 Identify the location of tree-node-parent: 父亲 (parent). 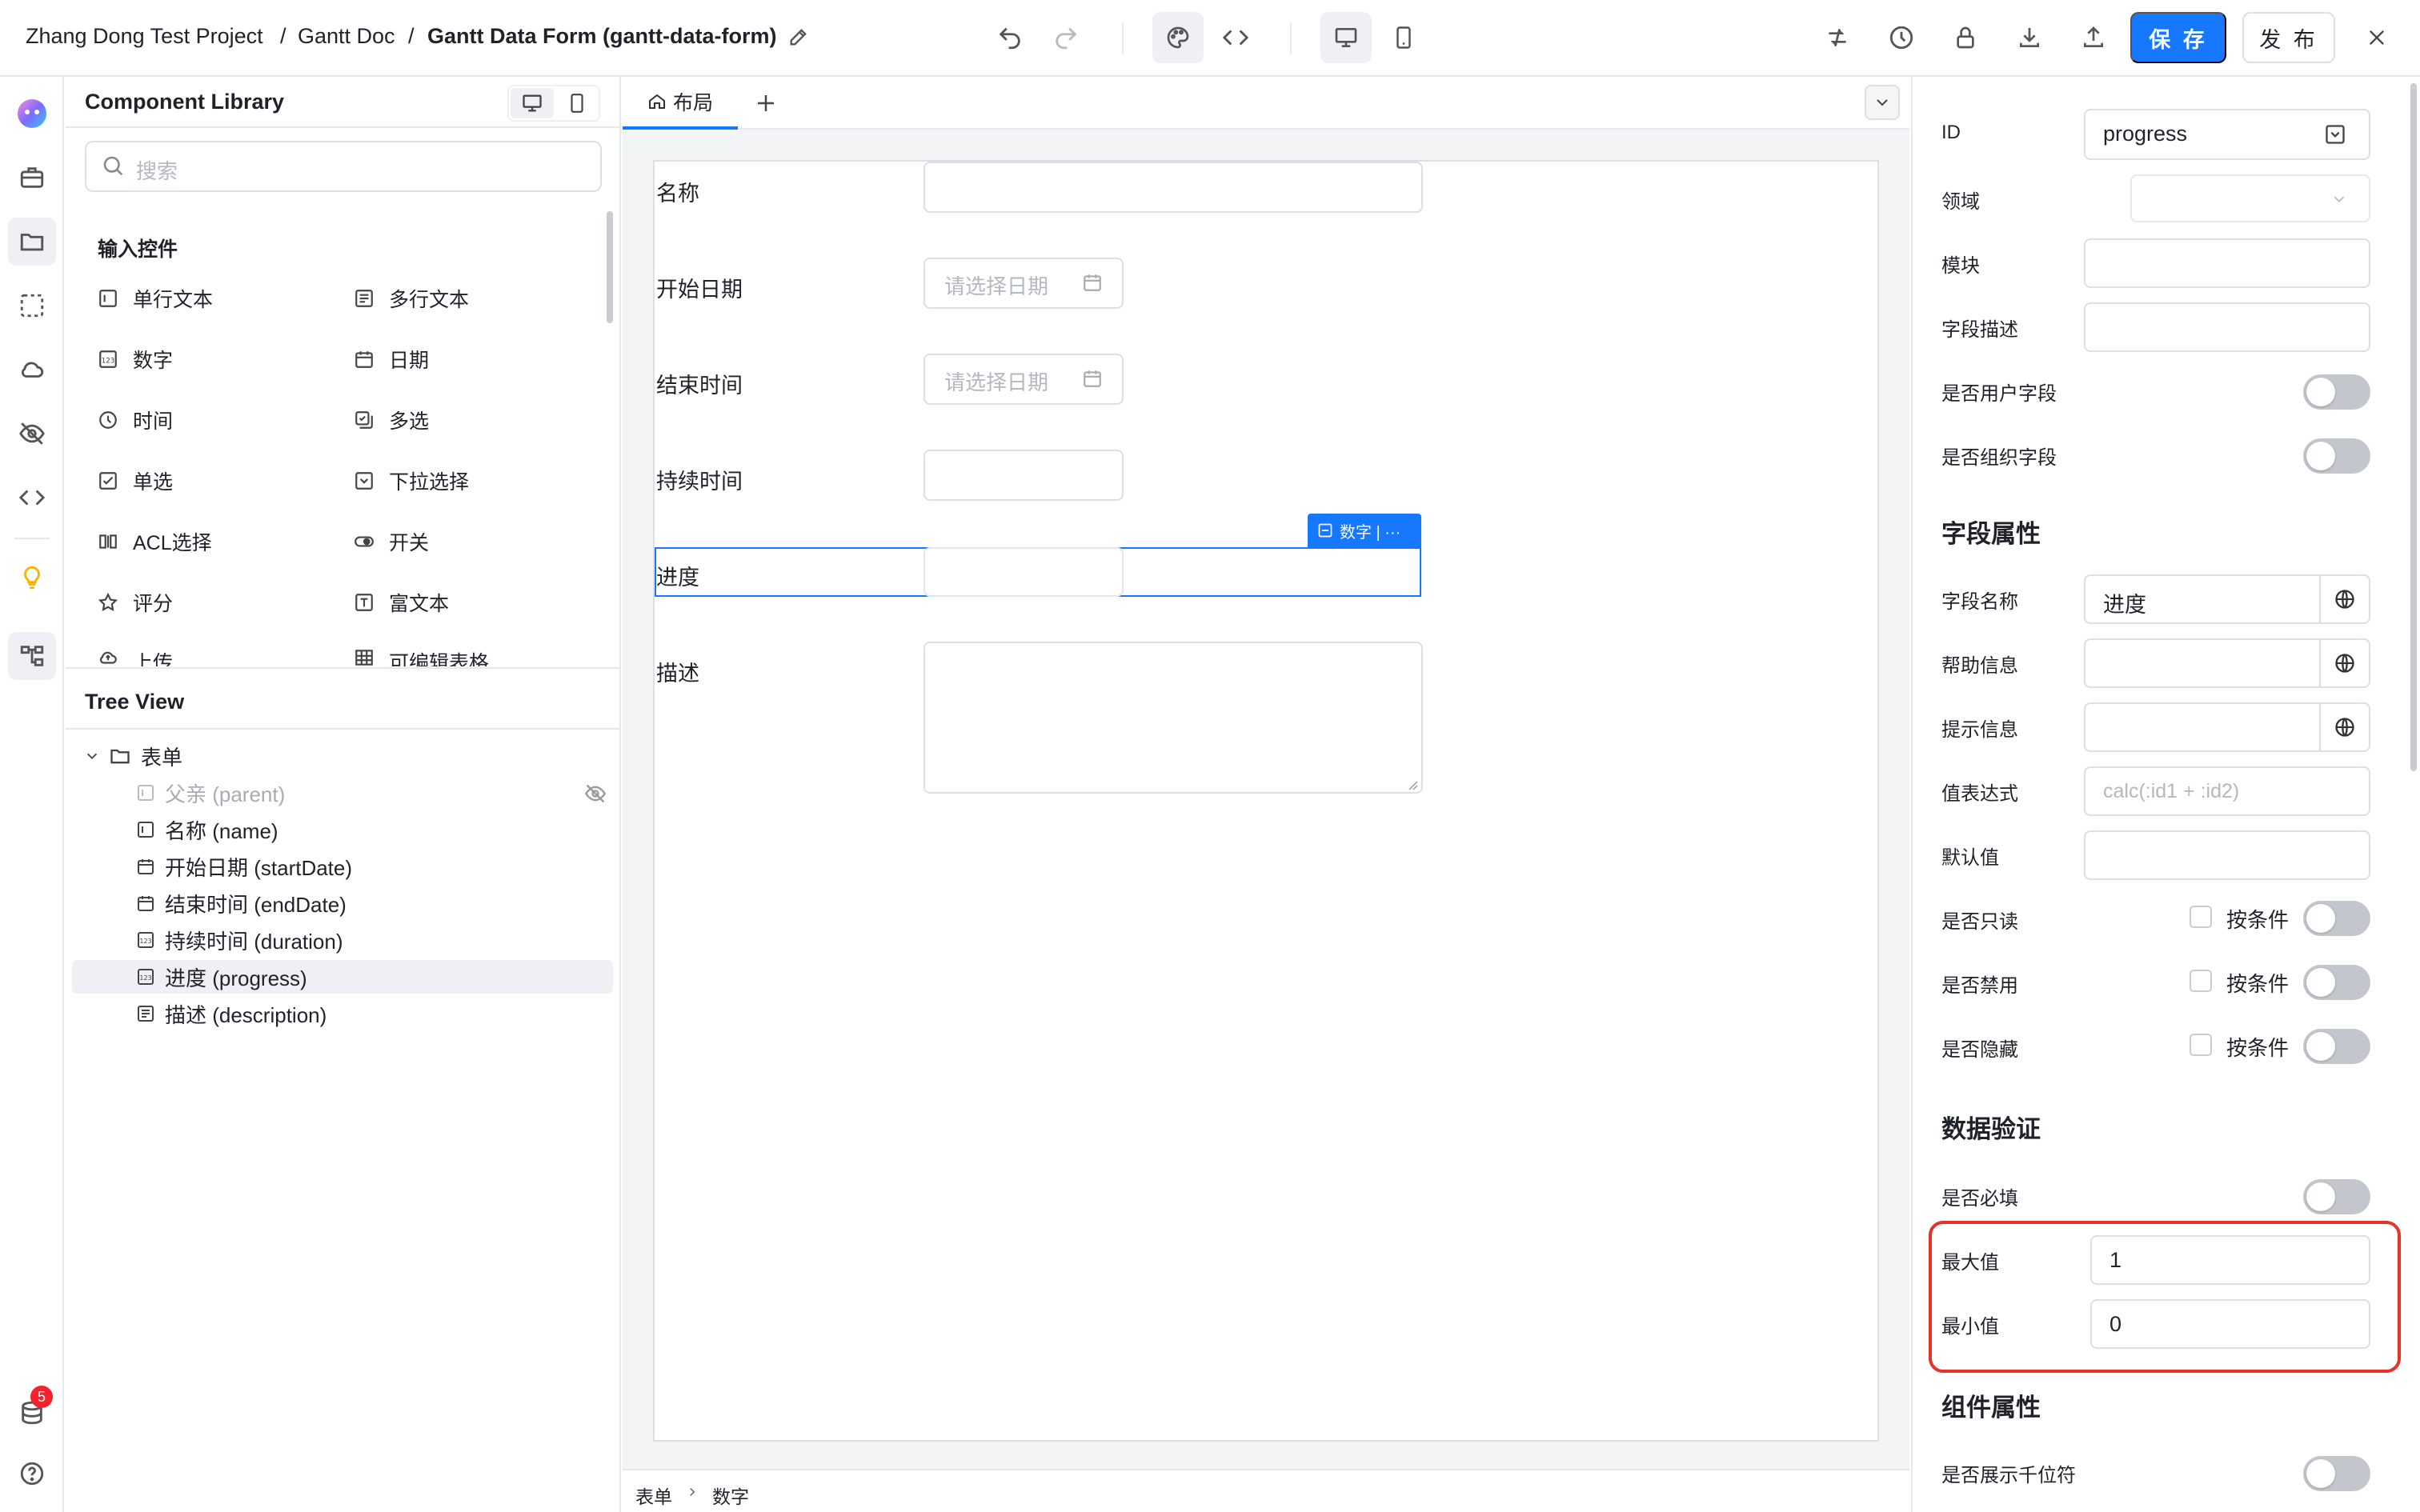
(342, 793).